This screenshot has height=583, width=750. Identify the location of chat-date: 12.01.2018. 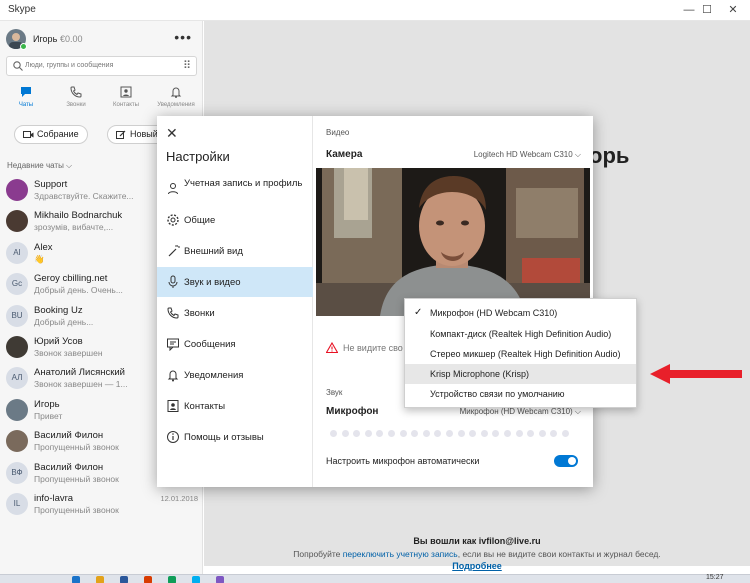
(179, 498).